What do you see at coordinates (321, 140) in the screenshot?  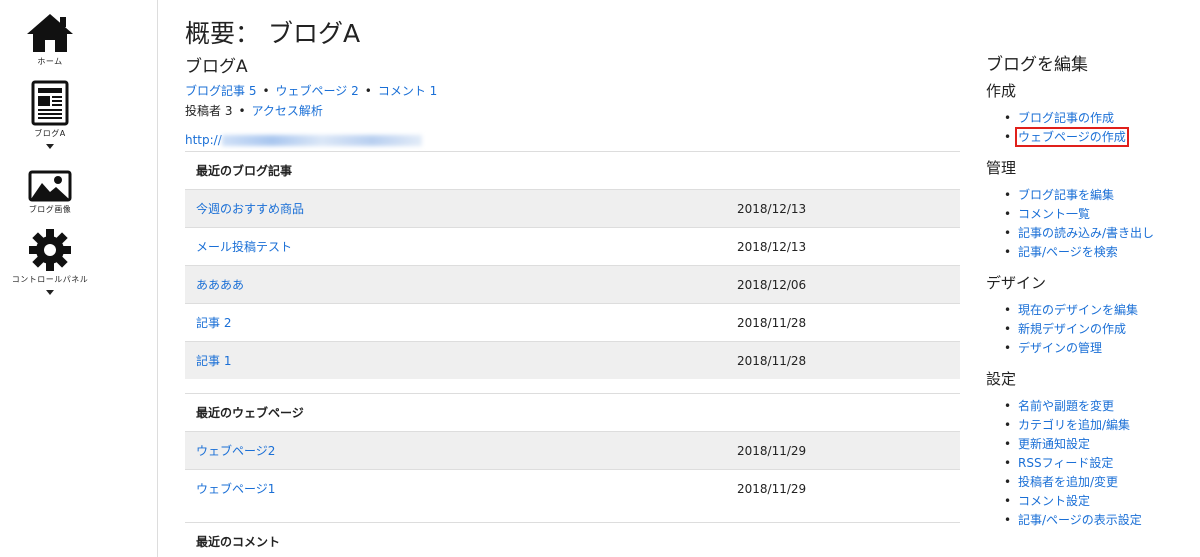 I see `blurred-url` at bounding box center [321, 140].